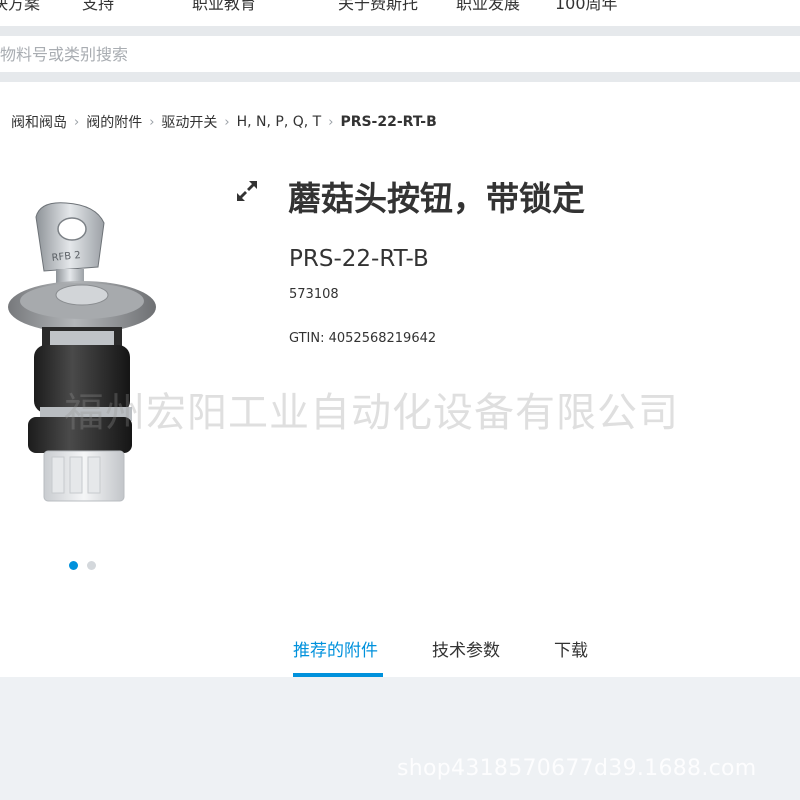 This screenshot has width=800, height=800. Describe the element at coordinates (224, 7) in the screenshot. I see `nav-item-training: 职业教育` at that location.